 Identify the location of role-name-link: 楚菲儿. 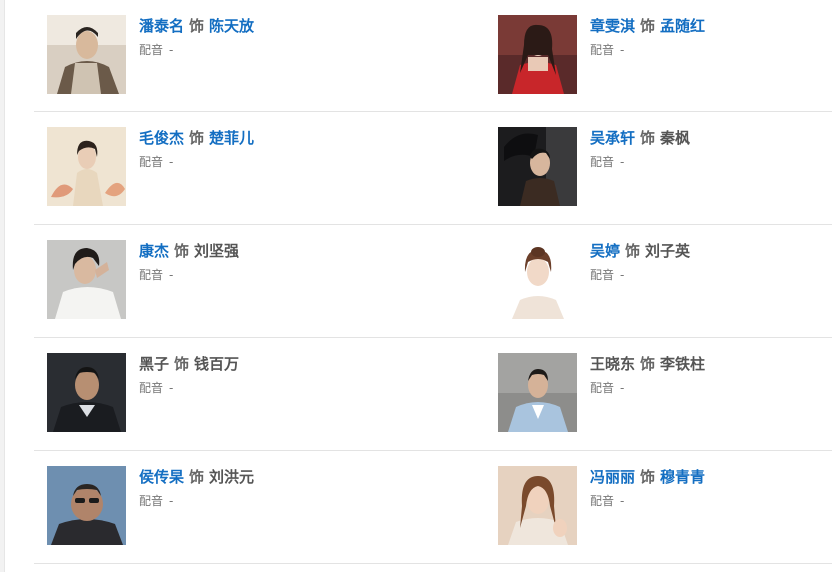
(231, 138).